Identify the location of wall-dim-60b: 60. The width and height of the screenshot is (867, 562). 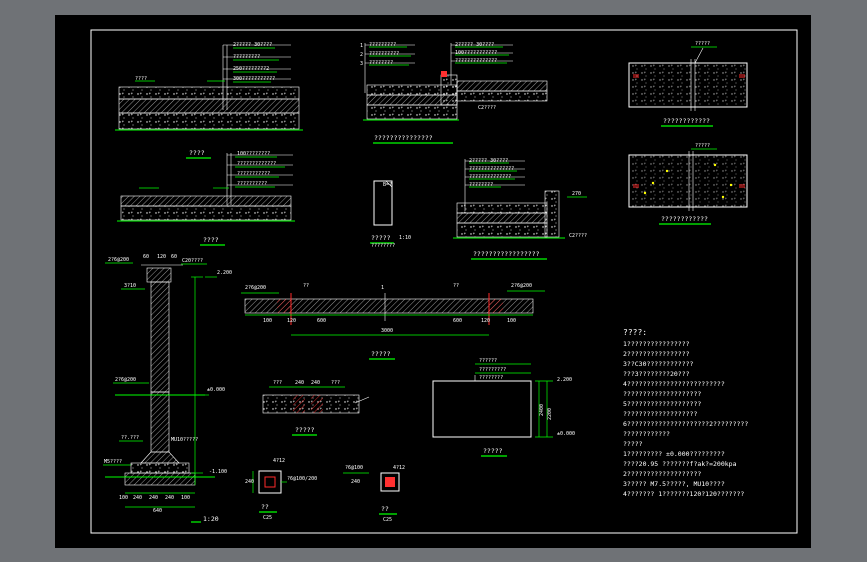
(174, 257).